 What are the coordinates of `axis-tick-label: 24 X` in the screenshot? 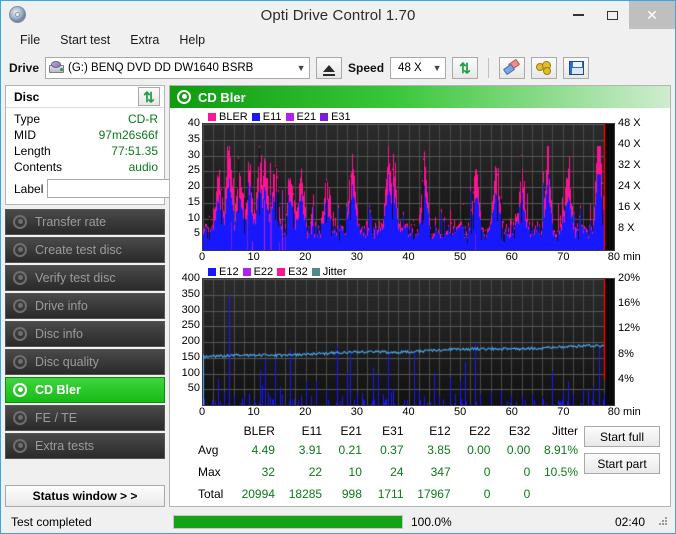 It's located at (629, 186).